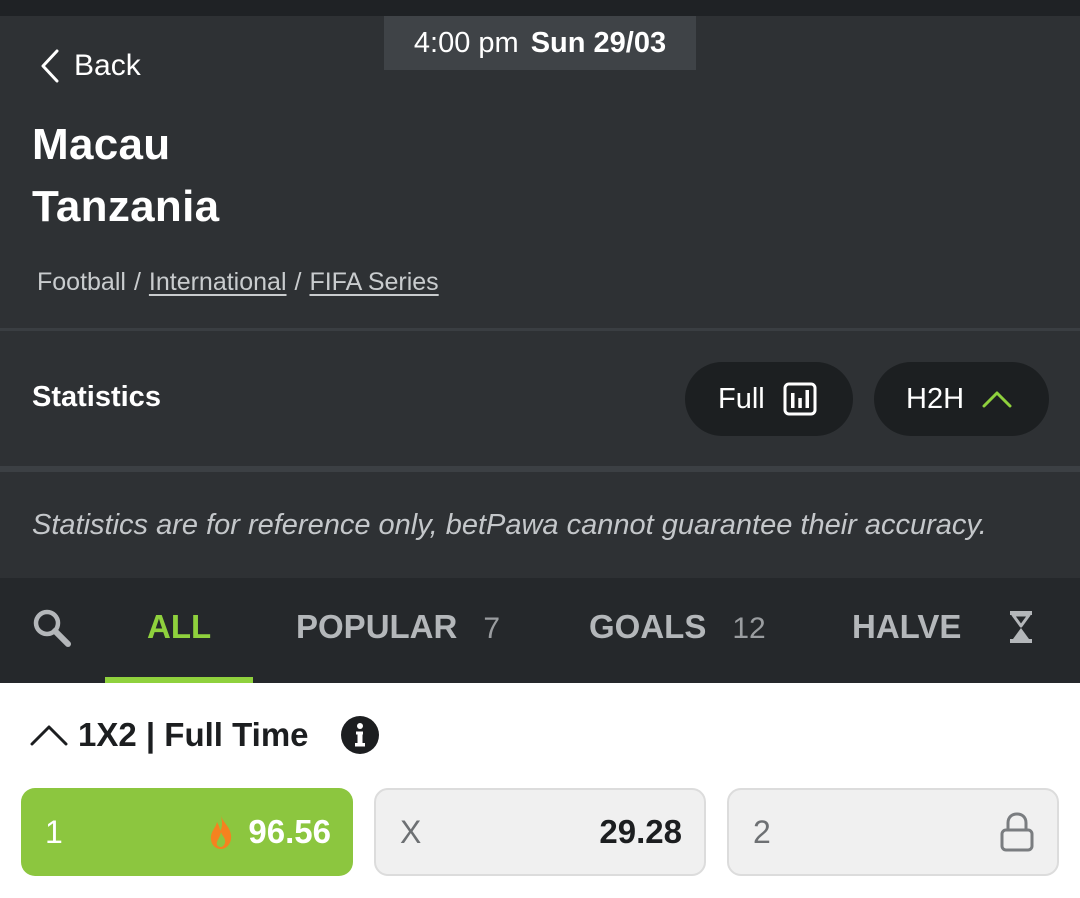  I want to click on tab-popular-label: POPULAR, so click(377, 626).